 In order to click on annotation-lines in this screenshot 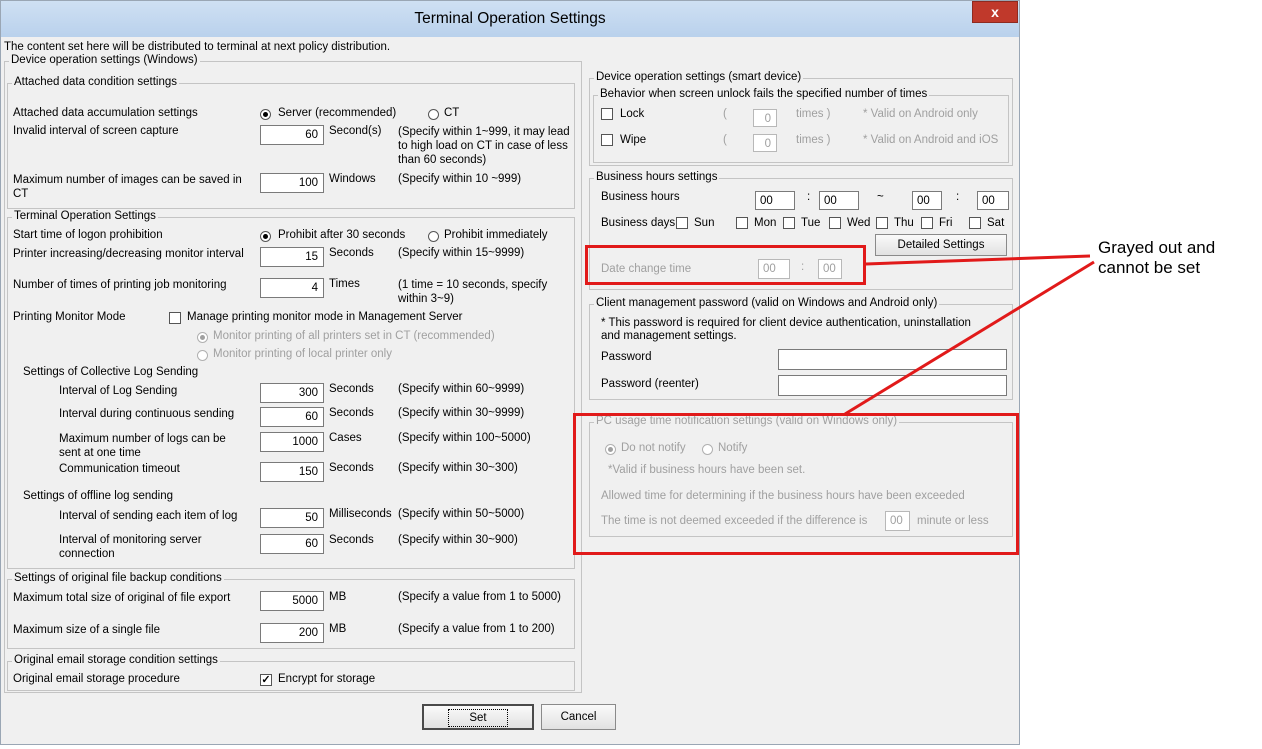, I will do `click(969, 335)`.